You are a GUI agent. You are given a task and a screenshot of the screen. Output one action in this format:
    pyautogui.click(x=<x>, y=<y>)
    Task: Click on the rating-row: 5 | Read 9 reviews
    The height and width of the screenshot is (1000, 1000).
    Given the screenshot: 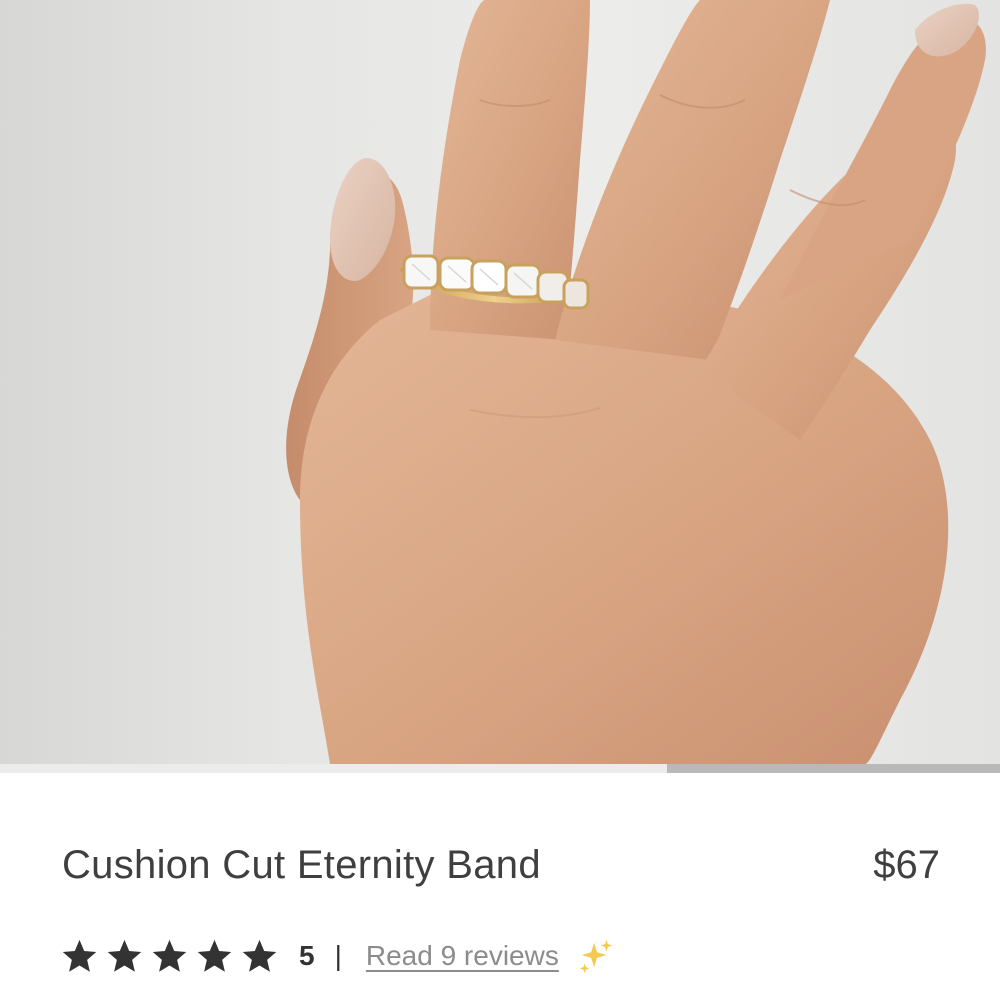 What is the action you would take?
    pyautogui.click(x=337, y=956)
    